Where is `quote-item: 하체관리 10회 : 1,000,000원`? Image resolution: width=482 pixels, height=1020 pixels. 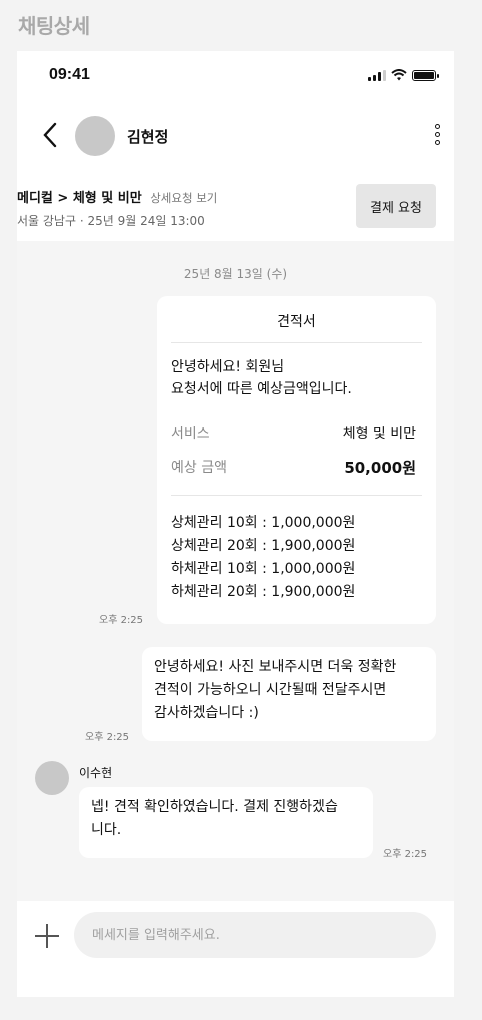
quote-item: 하체관리 10회 : 1,000,000원 is located at coordinates (263, 569).